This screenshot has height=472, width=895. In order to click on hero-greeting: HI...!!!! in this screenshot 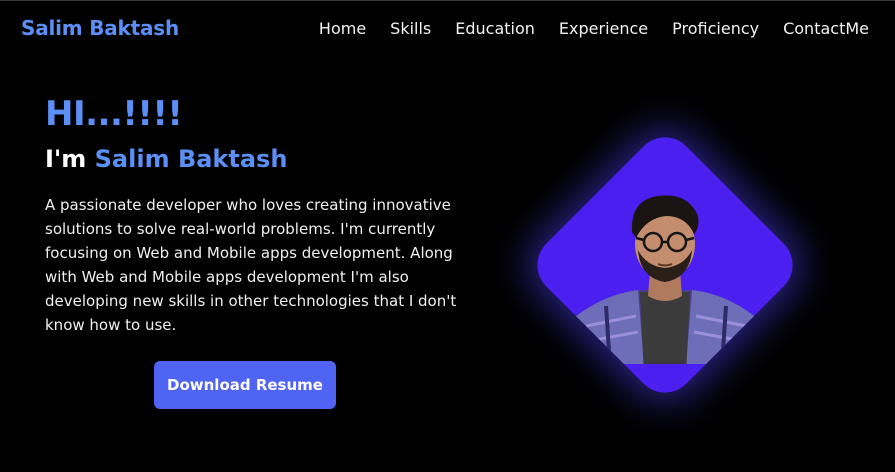, I will do `click(114, 114)`.